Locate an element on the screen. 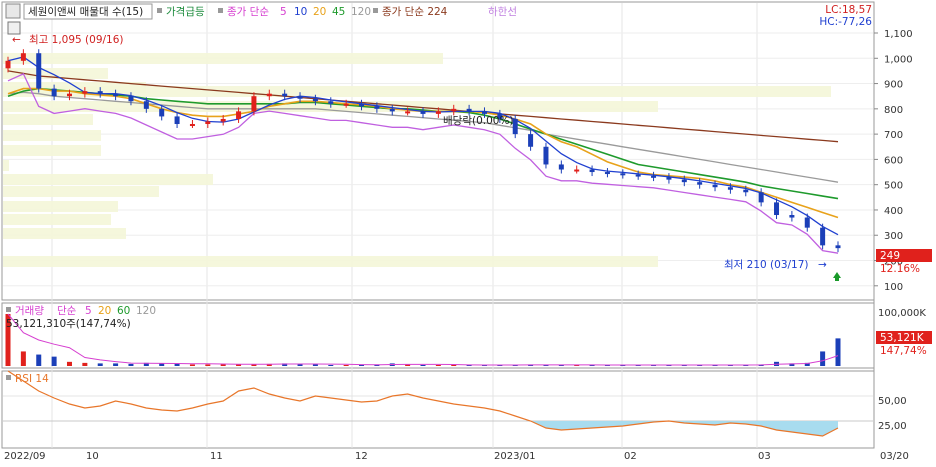 This screenshot has width=936, height=467. low-arrow: → is located at coordinates (822, 265).